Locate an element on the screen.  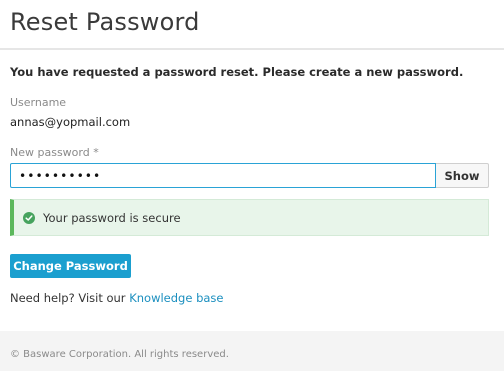
help-text: Need help? Visit our Knowledge base is located at coordinates (117, 298).